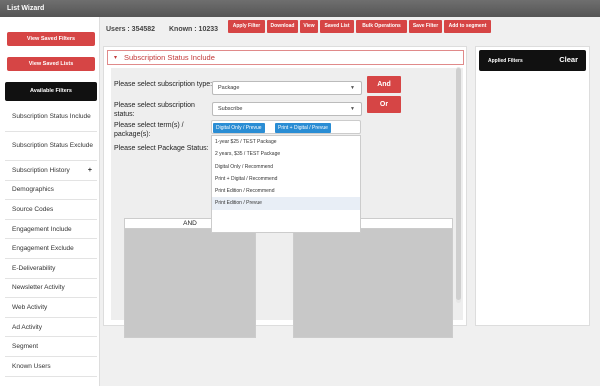 This screenshot has height=386, width=600. Describe the element at coordinates (154, 110) in the screenshot. I see `status-label: Please select subscription status:` at that location.